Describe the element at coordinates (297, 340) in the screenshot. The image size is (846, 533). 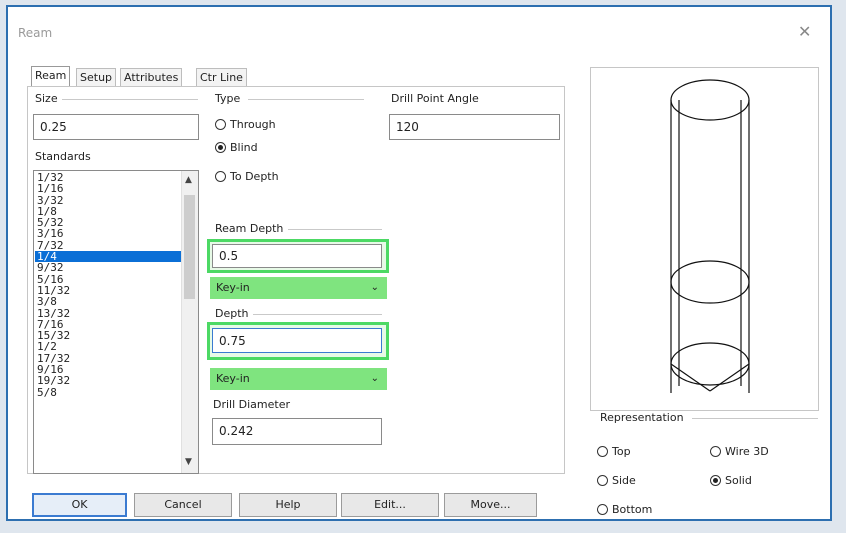
I see `depth-input: 0.75` at that location.